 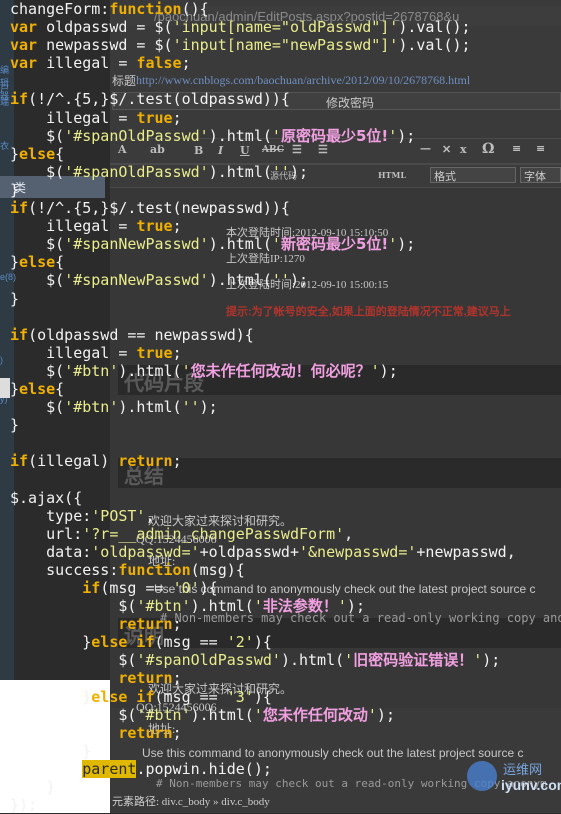 I want to click on code-line: var illegal = false;, so click(x=263, y=63).